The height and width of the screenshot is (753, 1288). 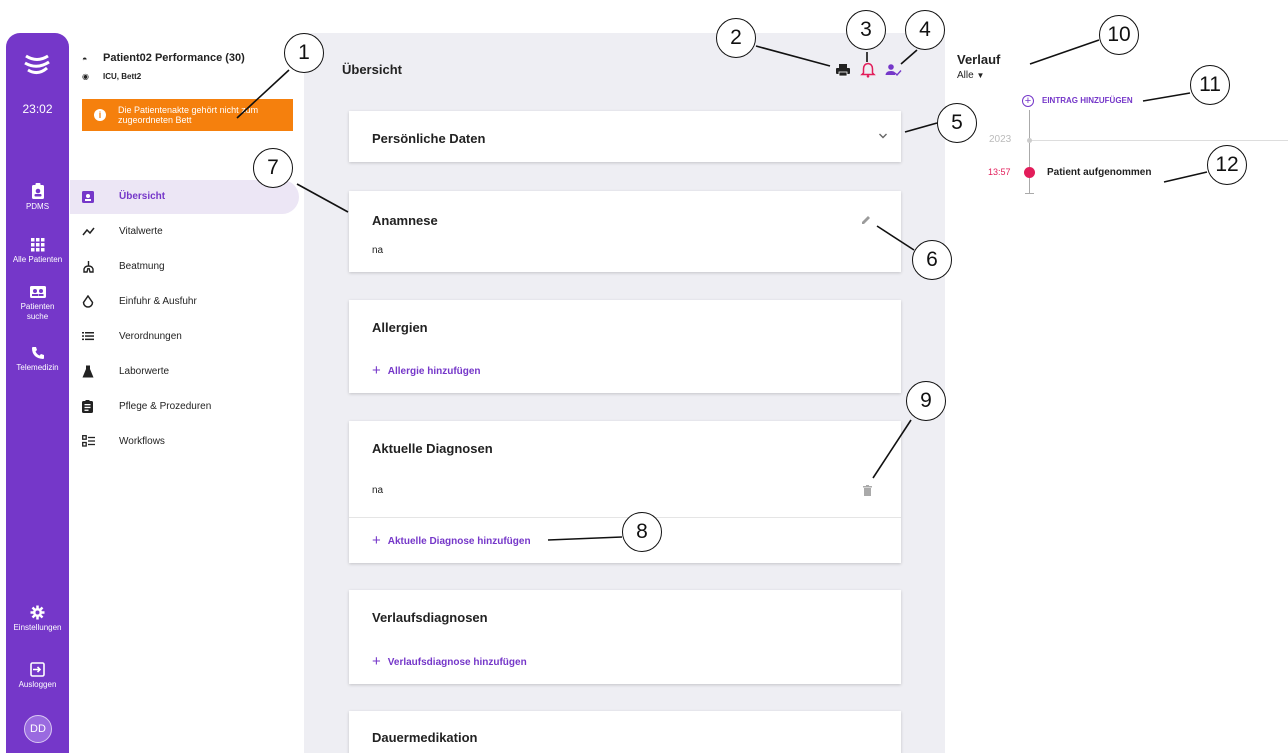 I want to click on callout-3: 3, so click(x=866, y=30).